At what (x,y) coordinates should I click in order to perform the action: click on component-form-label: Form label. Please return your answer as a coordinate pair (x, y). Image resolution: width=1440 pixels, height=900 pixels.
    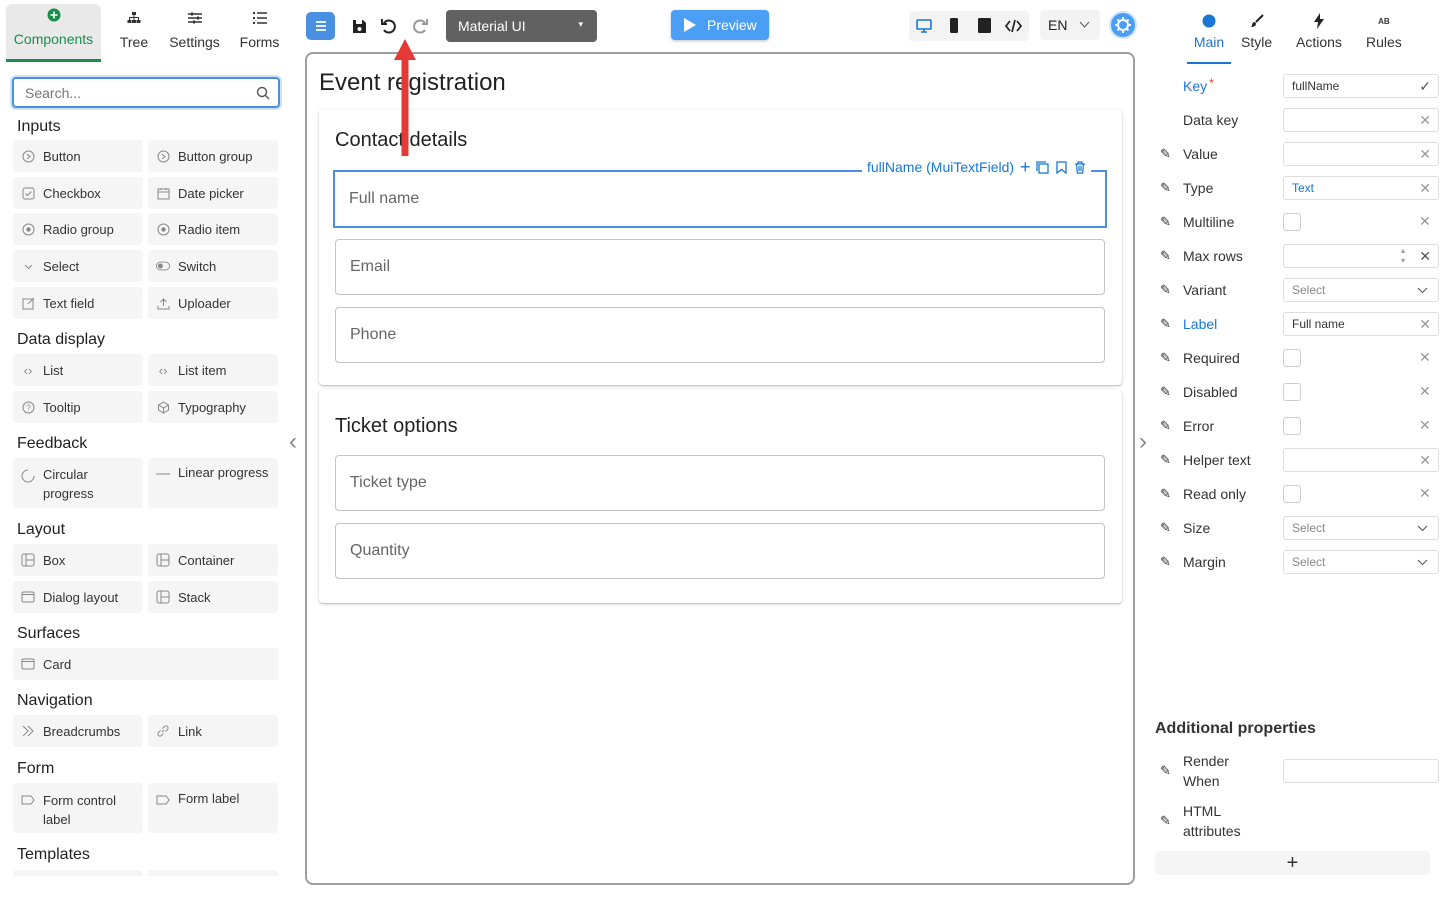
    Looking at the image, I should click on (213, 808).